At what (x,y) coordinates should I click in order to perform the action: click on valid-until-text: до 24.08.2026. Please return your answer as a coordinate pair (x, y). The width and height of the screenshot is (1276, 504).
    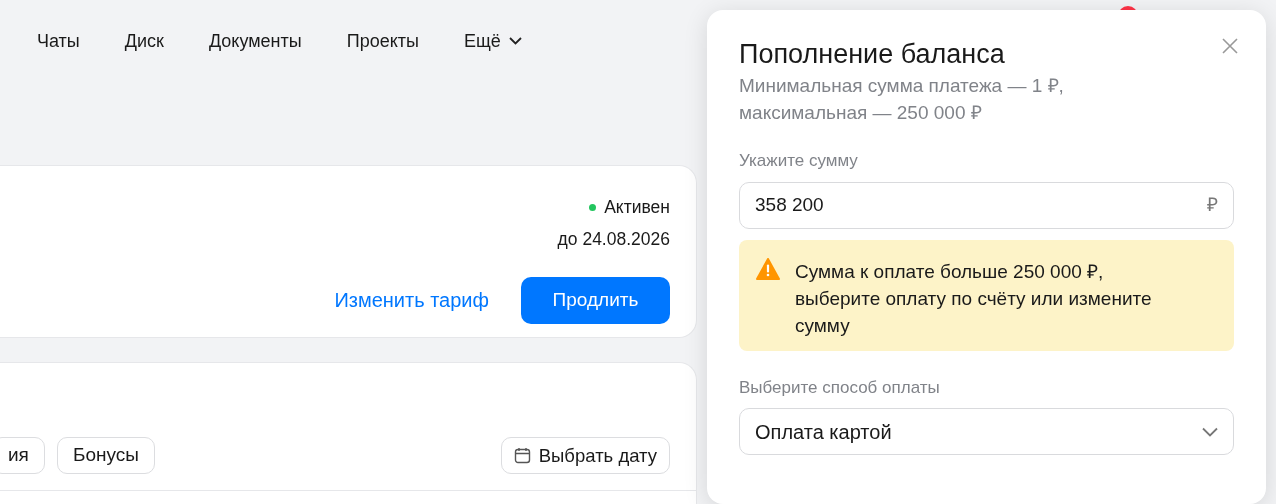
    Looking at the image, I should click on (613, 240).